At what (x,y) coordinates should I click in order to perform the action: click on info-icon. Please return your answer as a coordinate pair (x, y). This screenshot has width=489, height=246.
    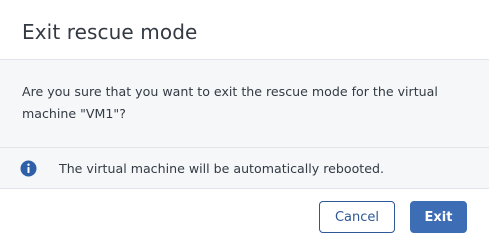
    Looking at the image, I should click on (28, 168).